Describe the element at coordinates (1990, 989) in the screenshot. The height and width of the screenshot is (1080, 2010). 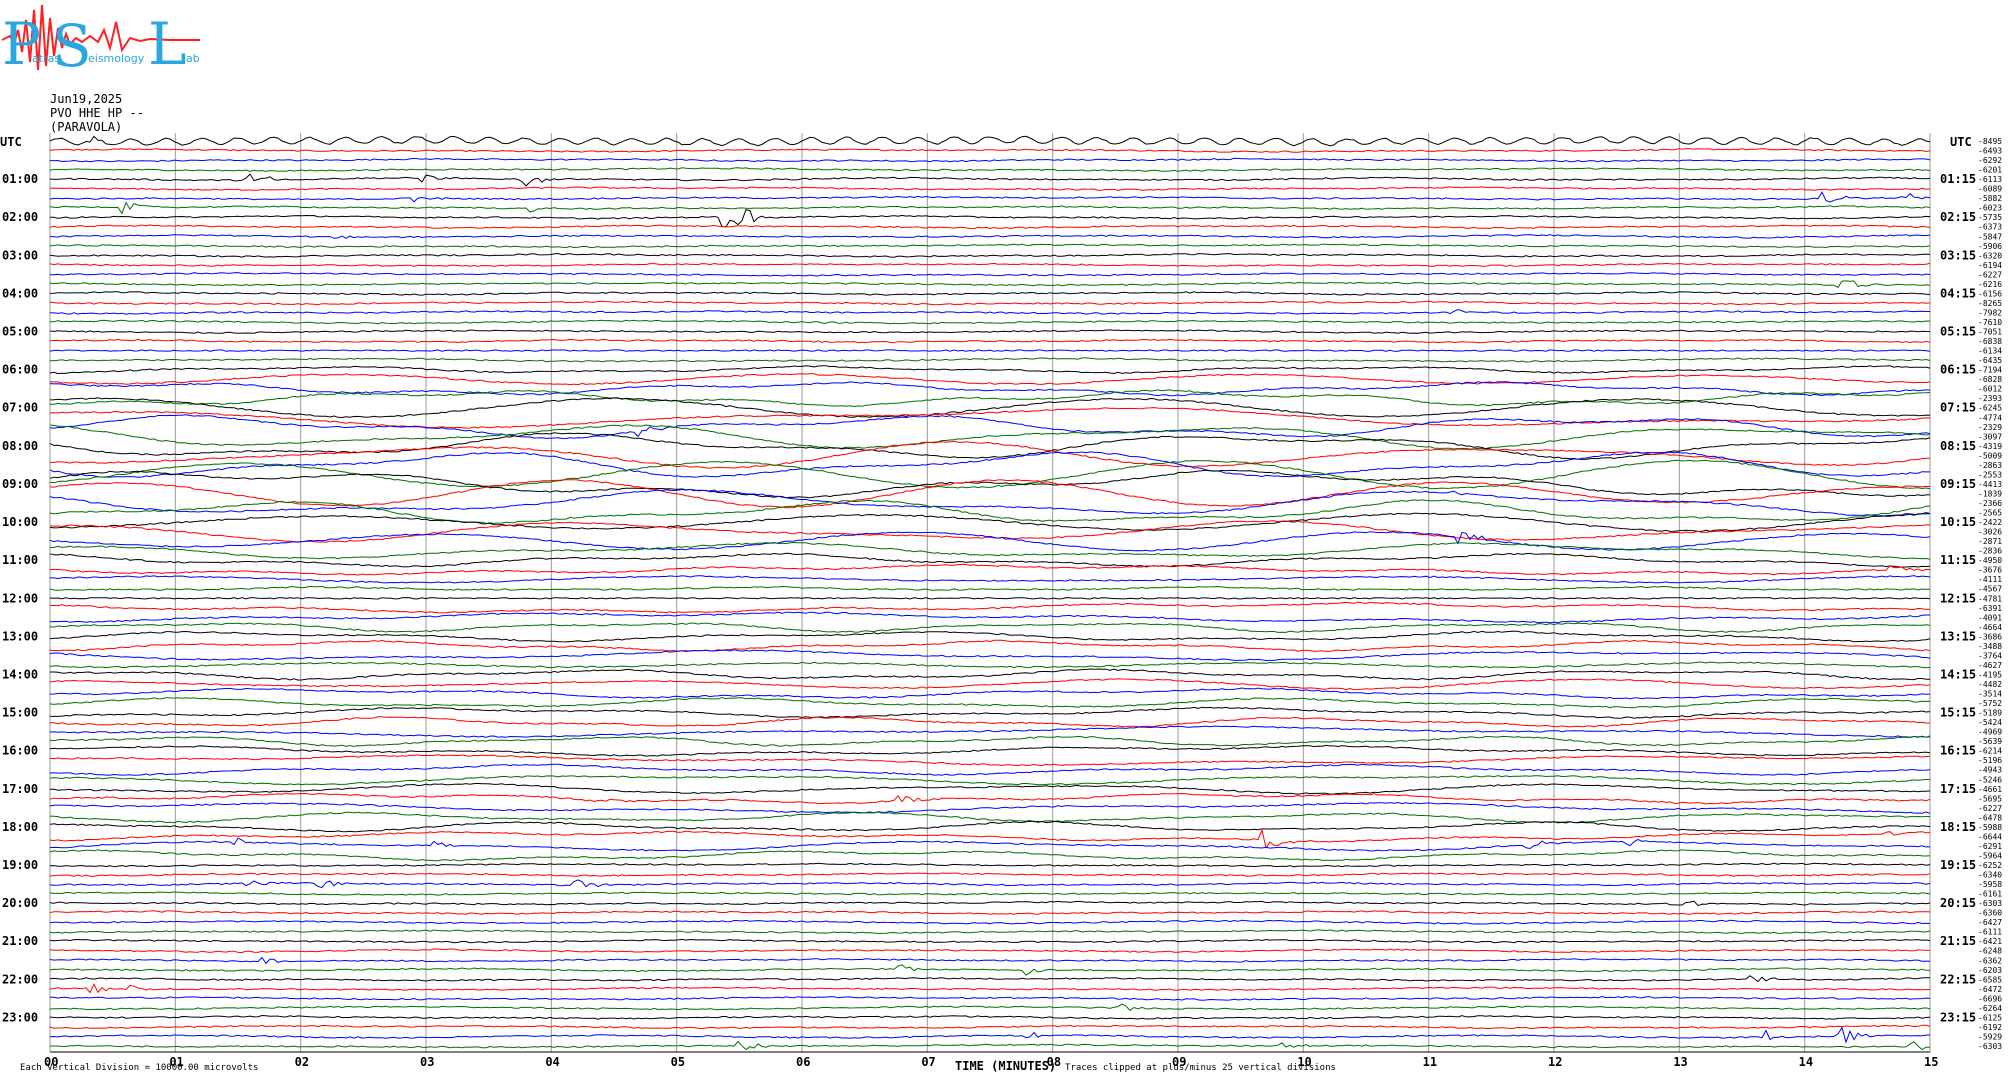
I see `trace-offset-label: -6472` at that location.